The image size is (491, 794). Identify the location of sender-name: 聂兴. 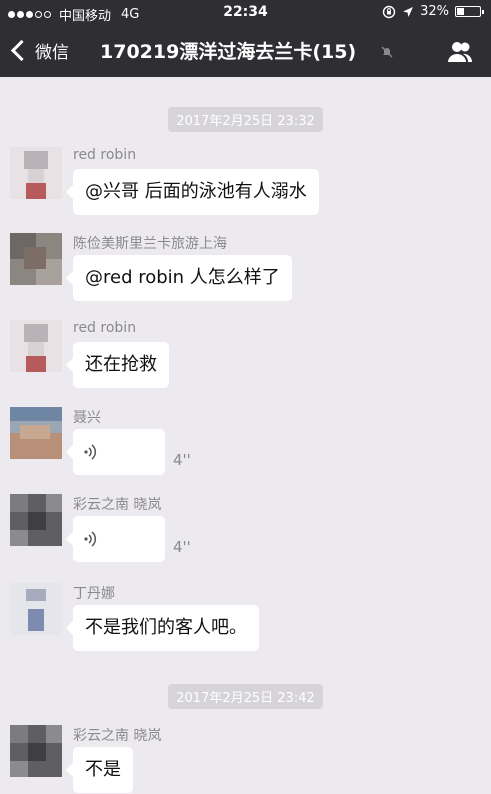
(87, 418).